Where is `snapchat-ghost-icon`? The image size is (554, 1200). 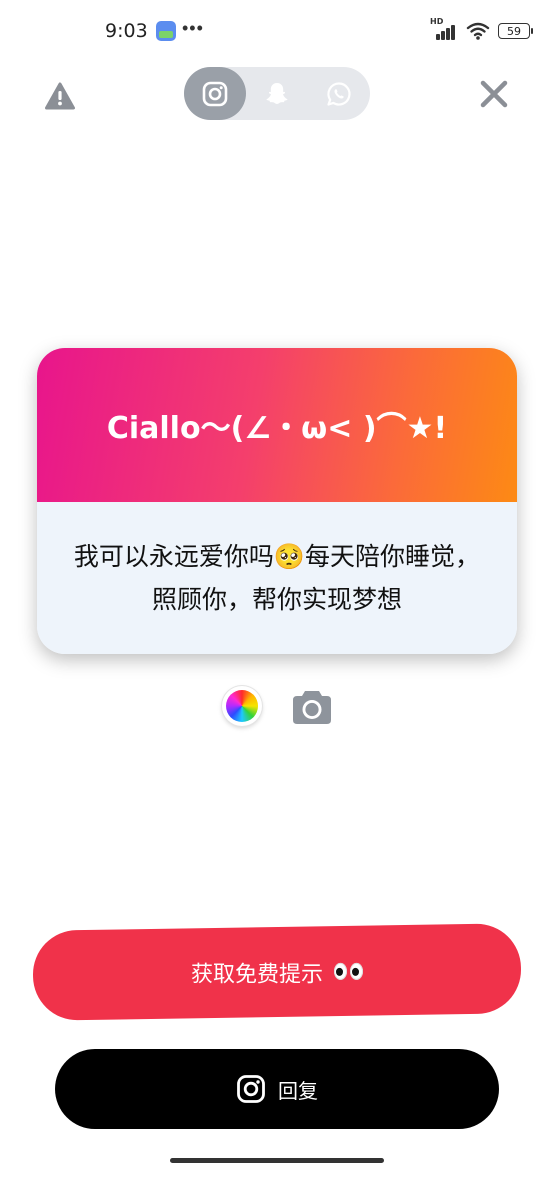 snapchat-ghost-icon is located at coordinates (277, 93).